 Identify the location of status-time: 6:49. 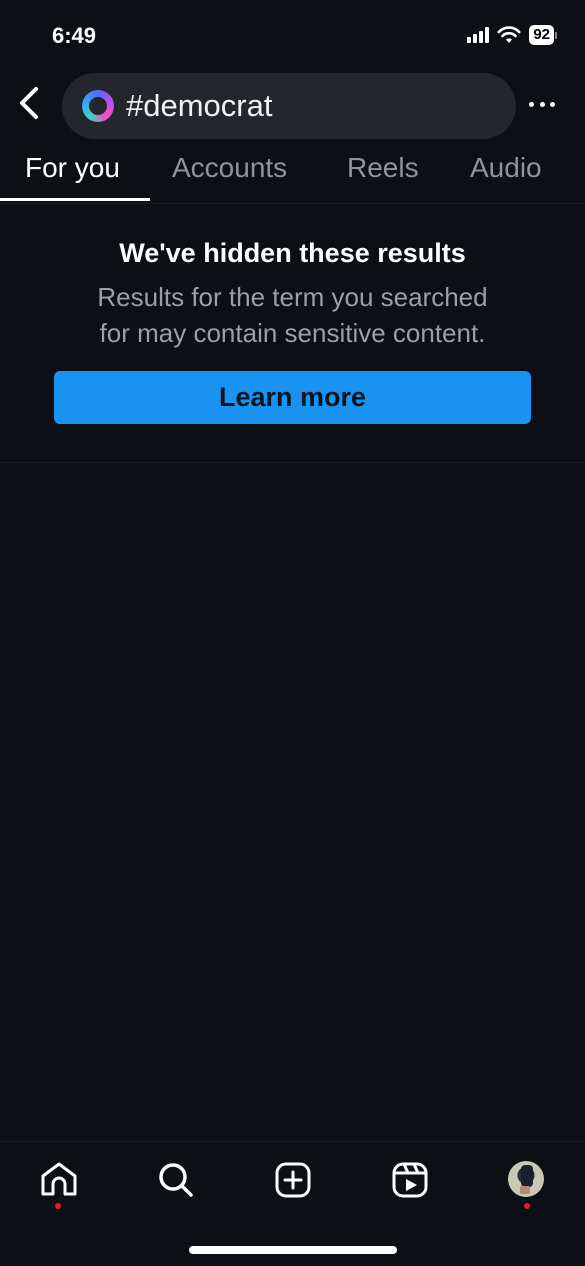
(74, 35).